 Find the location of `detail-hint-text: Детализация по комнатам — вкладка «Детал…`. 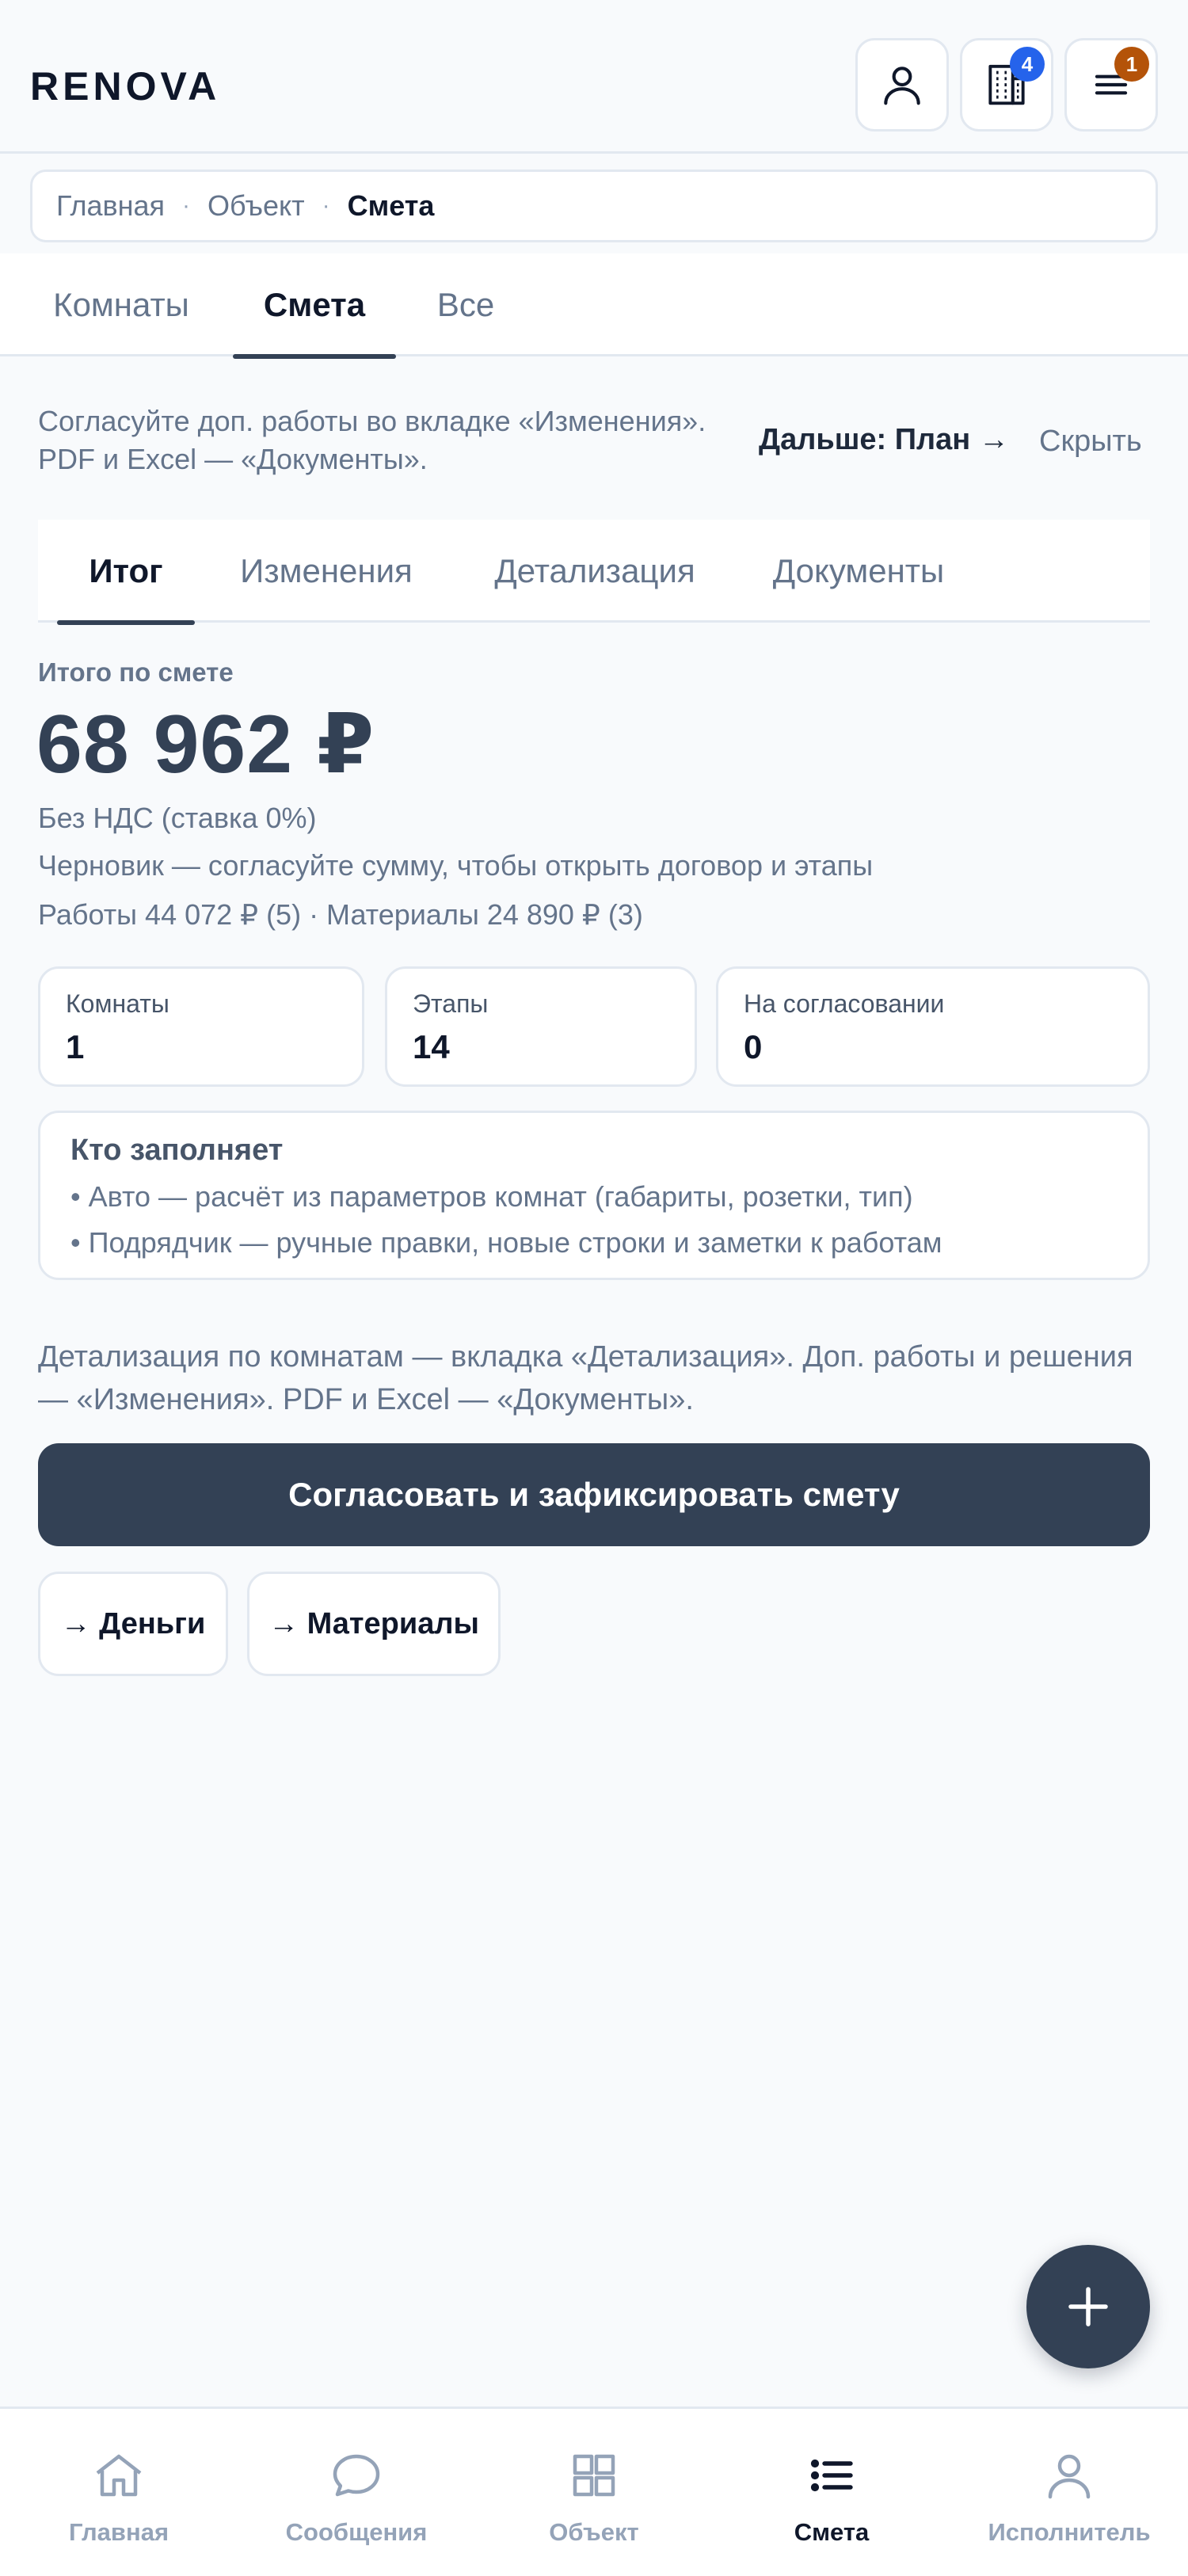

detail-hint-text: Детализация по комнатам — вкладка «Детал… is located at coordinates (585, 1378).